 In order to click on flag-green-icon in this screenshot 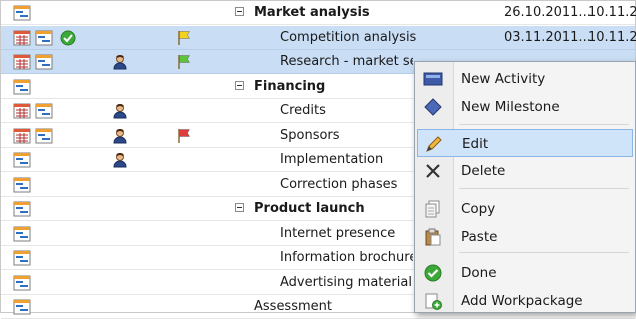, I will do `click(184, 62)`.